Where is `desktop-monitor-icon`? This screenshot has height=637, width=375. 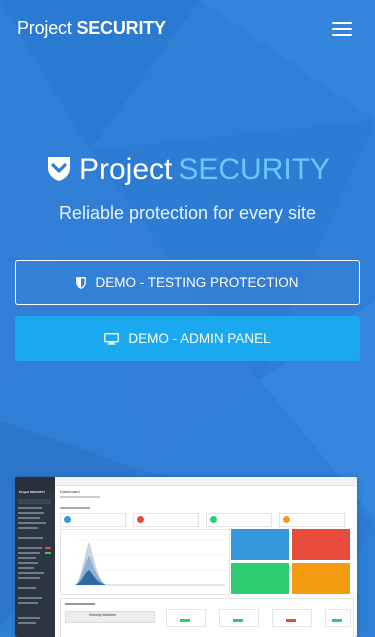
desktop-monitor-icon is located at coordinates (112, 338).